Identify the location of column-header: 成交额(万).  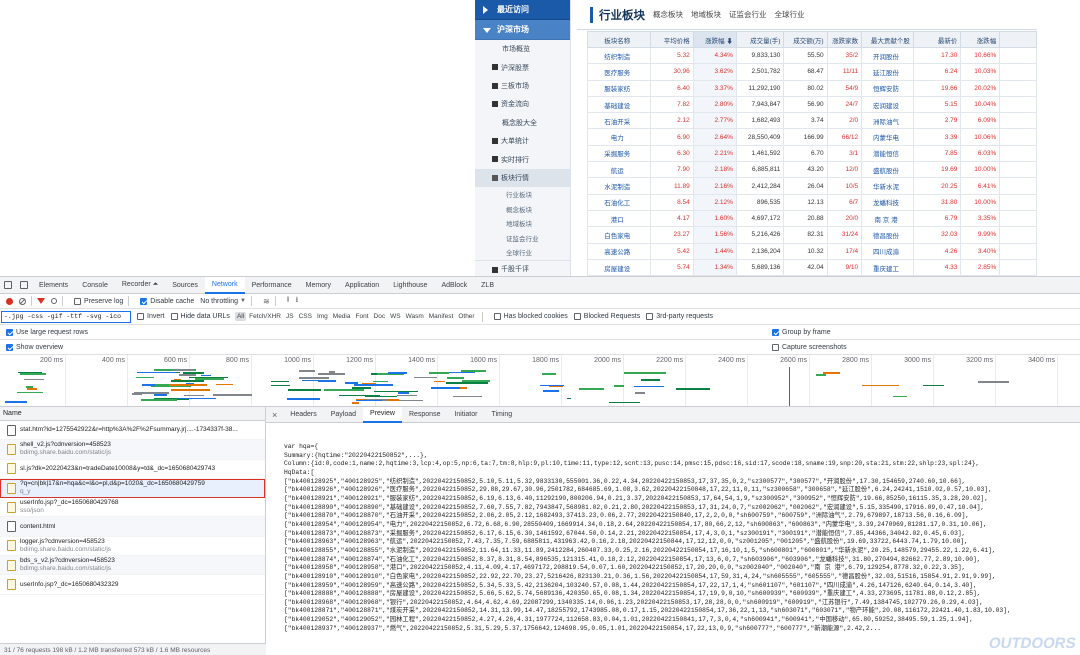
(805, 39).